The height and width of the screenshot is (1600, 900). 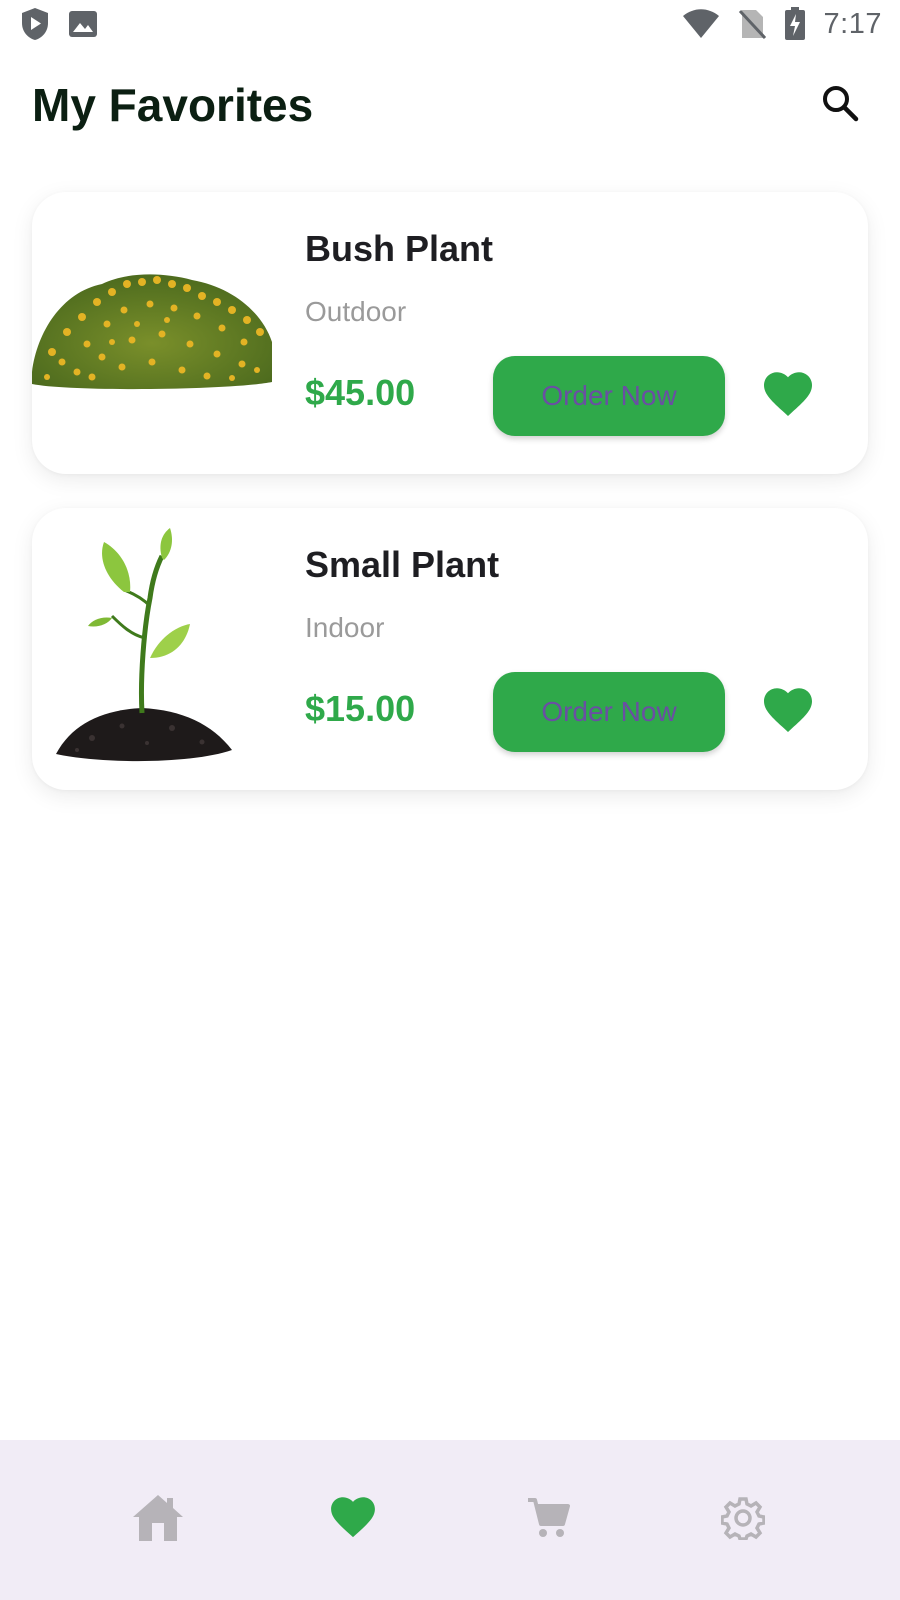 What do you see at coordinates (795, 24) in the screenshot?
I see `battery-charging-icon` at bounding box center [795, 24].